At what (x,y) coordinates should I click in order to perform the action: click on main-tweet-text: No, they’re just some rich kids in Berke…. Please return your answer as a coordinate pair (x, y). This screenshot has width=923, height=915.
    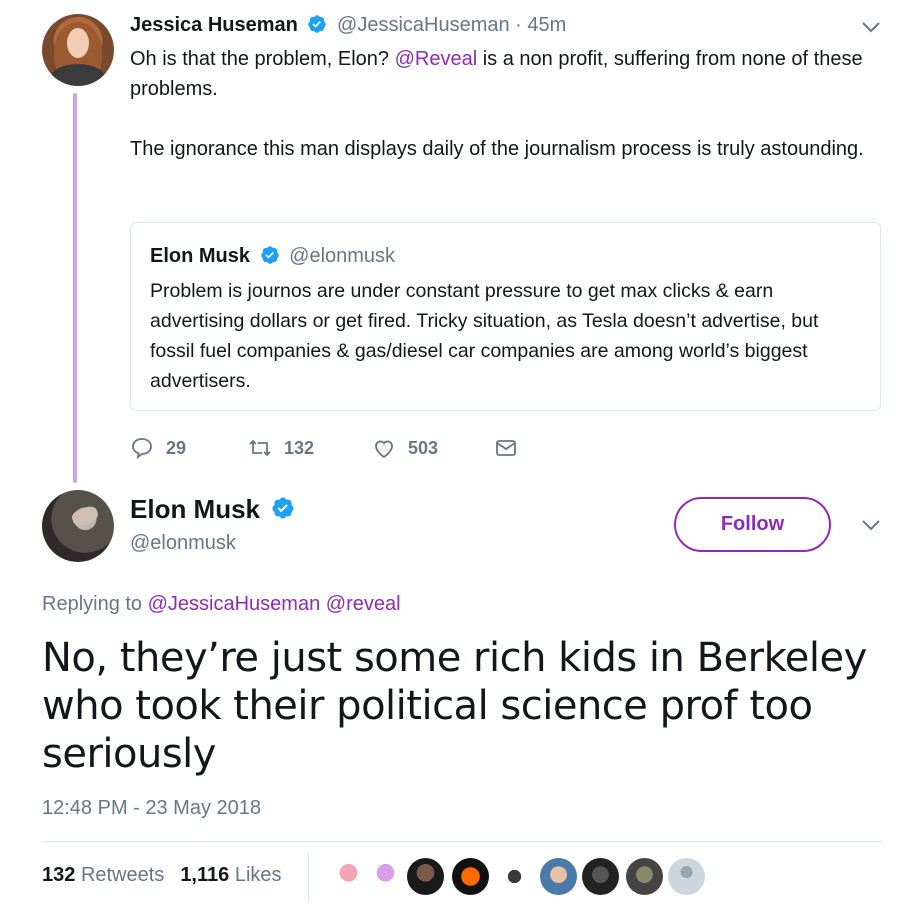
    Looking at the image, I should click on (454, 706).